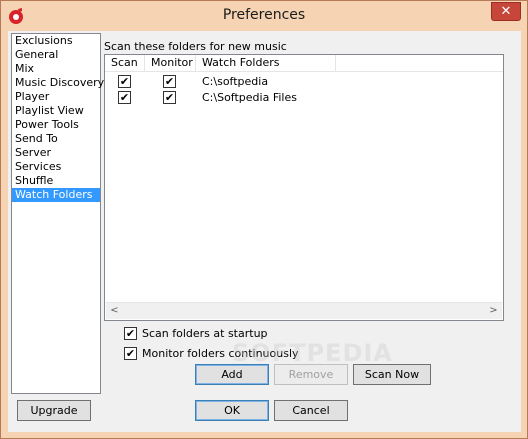 Image resolution: width=528 pixels, height=439 pixels. Describe the element at coordinates (493, 311) in the screenshot. I see `scroll-right-icon: >` at that location.